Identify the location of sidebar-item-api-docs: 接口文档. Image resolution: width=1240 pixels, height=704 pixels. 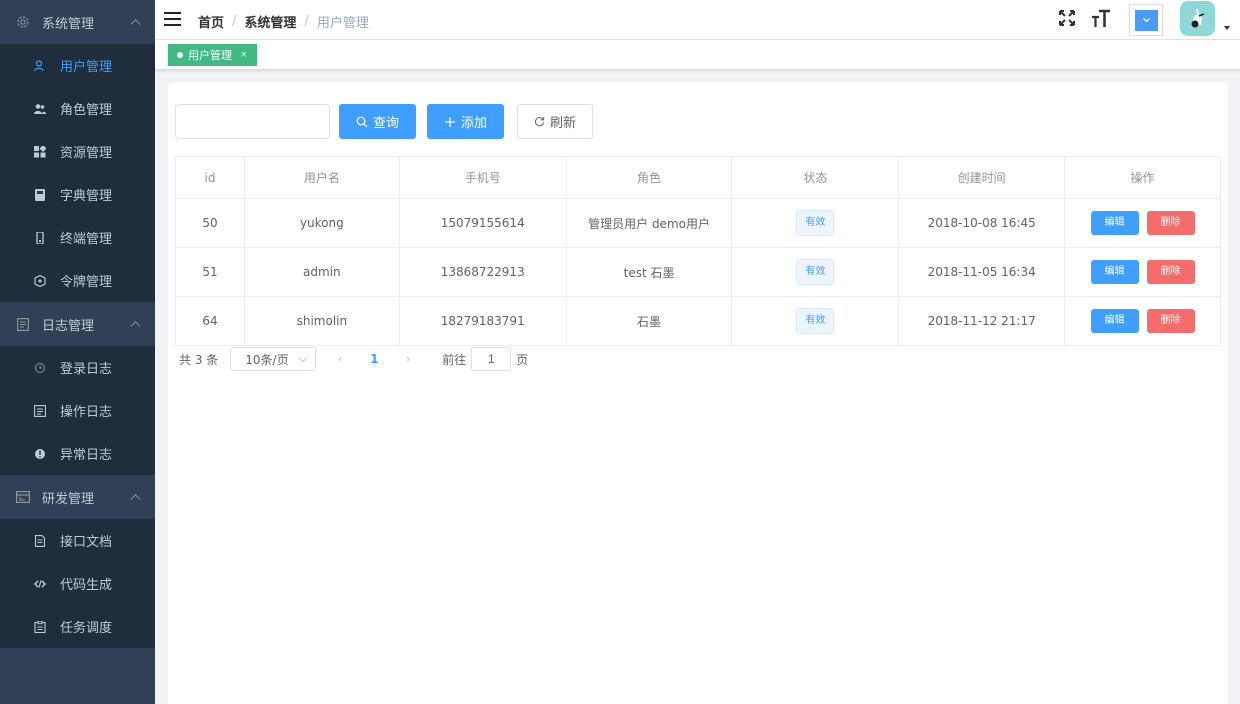
(77, 540).